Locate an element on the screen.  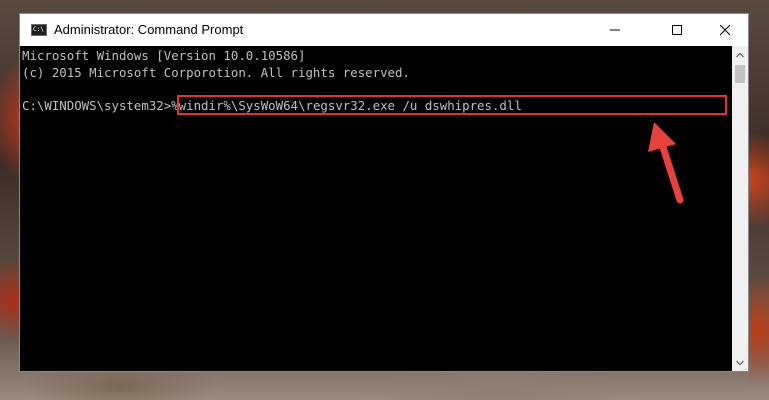
minimize-icon is located at coordinates (615, 30).